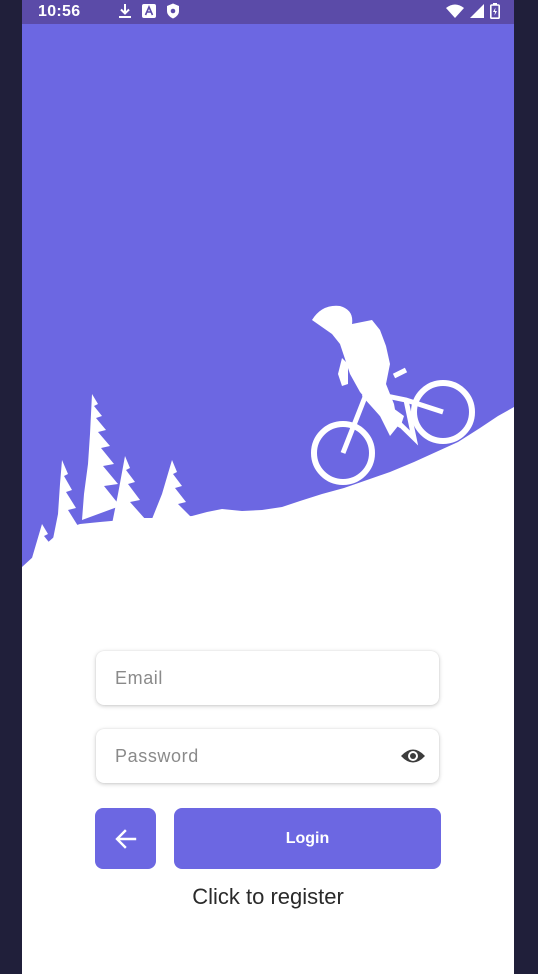  Describe the element at coordinates (413, 756) in the screenshot. I see `eye-icon` at that location.